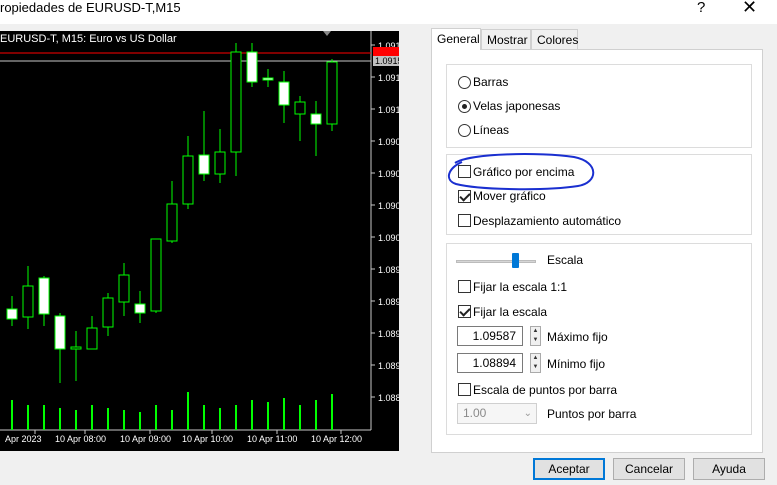 This screenshot has width=777, height=485. I want to click on accept-button: Aceptar, so click(569, 469).